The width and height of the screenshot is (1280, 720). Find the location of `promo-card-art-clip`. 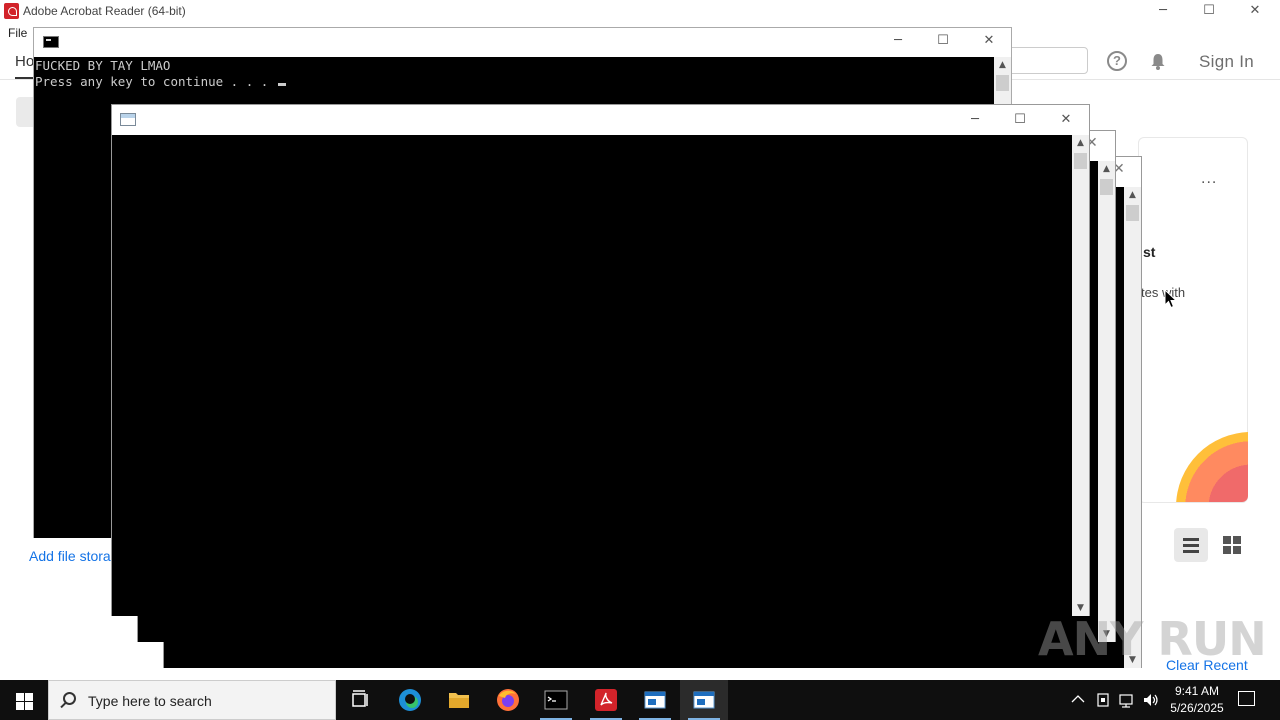

promo-card-art-clip is located at coordinates (1193, 451).